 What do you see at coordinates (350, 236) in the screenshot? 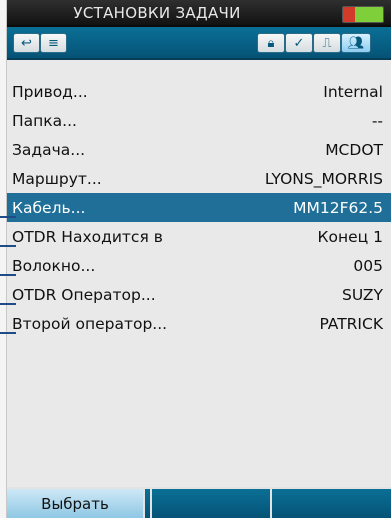
I see `setting-value: Конец 1` at bounding box center [350, 236].